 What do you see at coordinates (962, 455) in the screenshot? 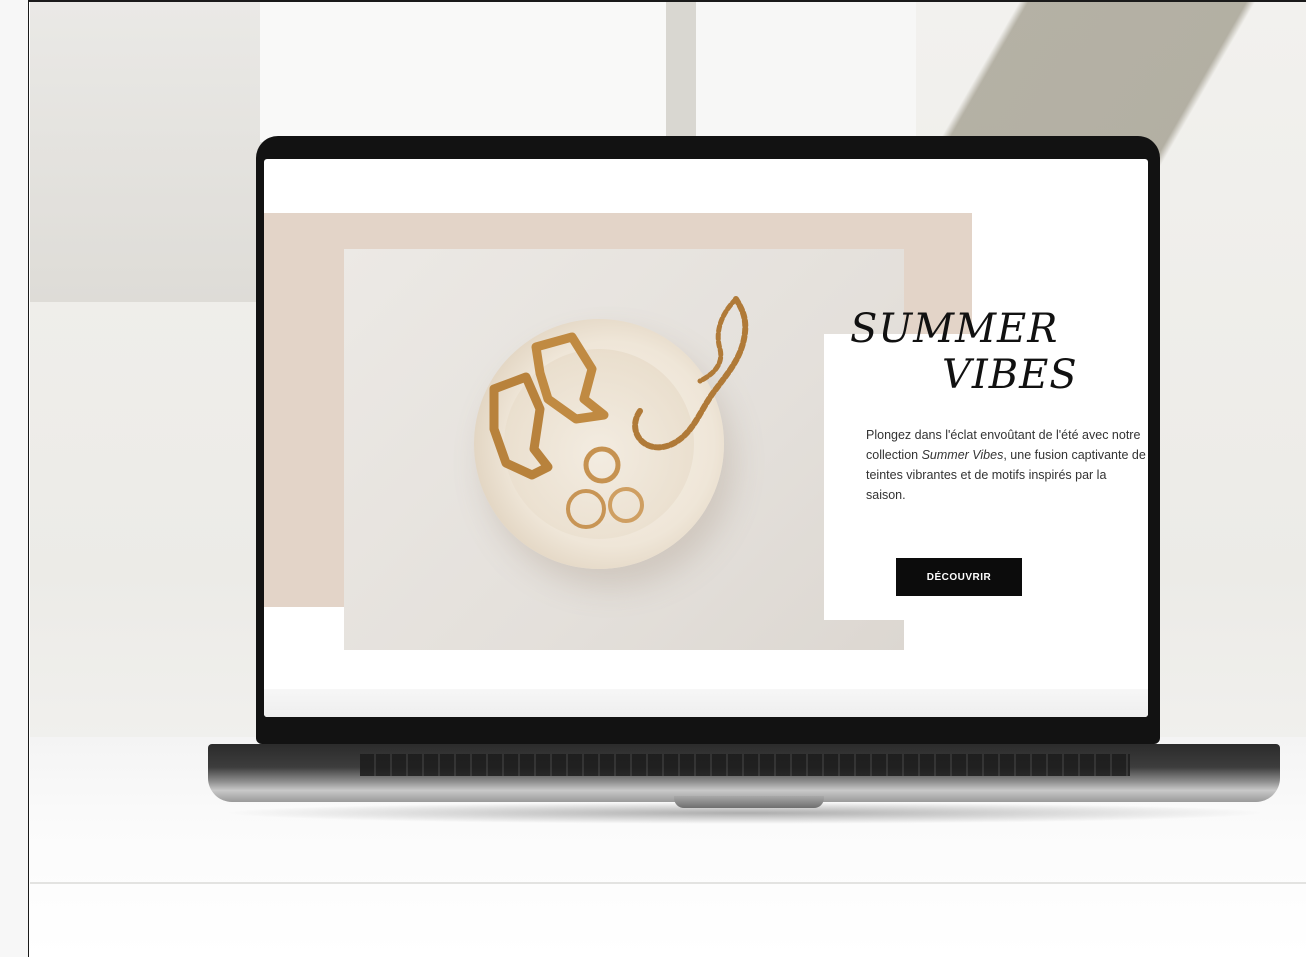
I see `collection-name: Summer Vibes` at bounding box center [962, 455].